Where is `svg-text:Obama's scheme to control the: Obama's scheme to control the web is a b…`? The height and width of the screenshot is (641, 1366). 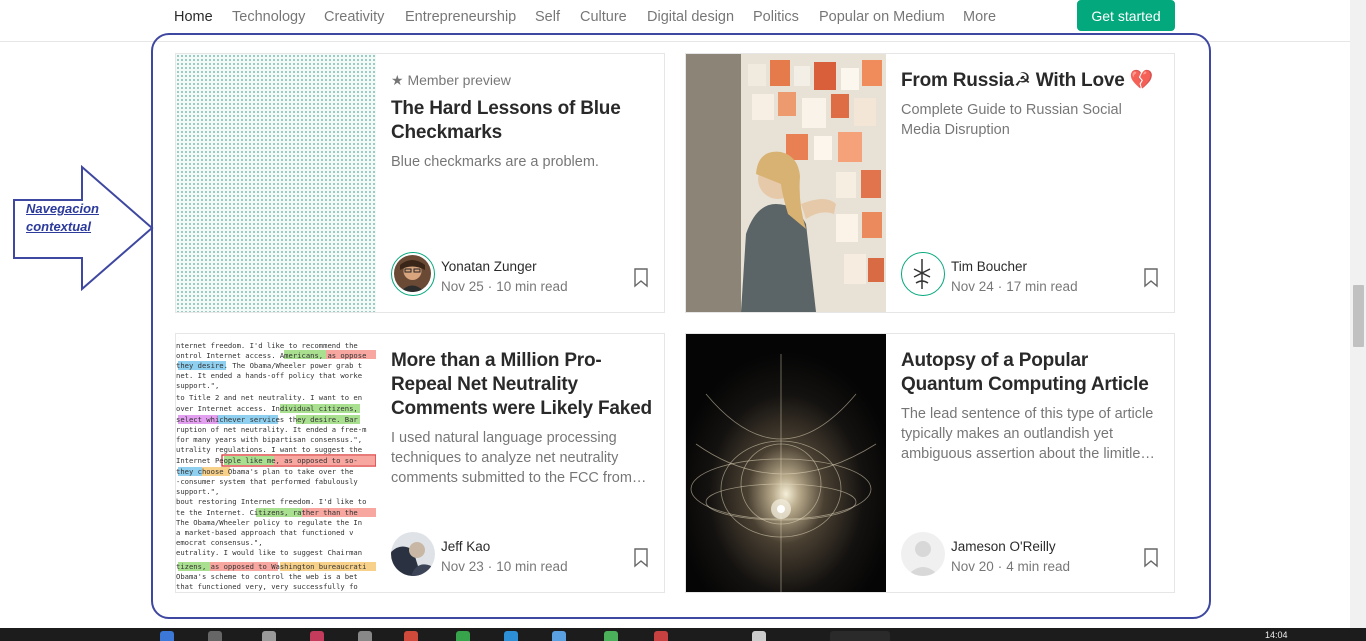
svg-text:Obama's scheme to control the: Obama's scheme to control the web is a b… is located at coordinates (267, 576).